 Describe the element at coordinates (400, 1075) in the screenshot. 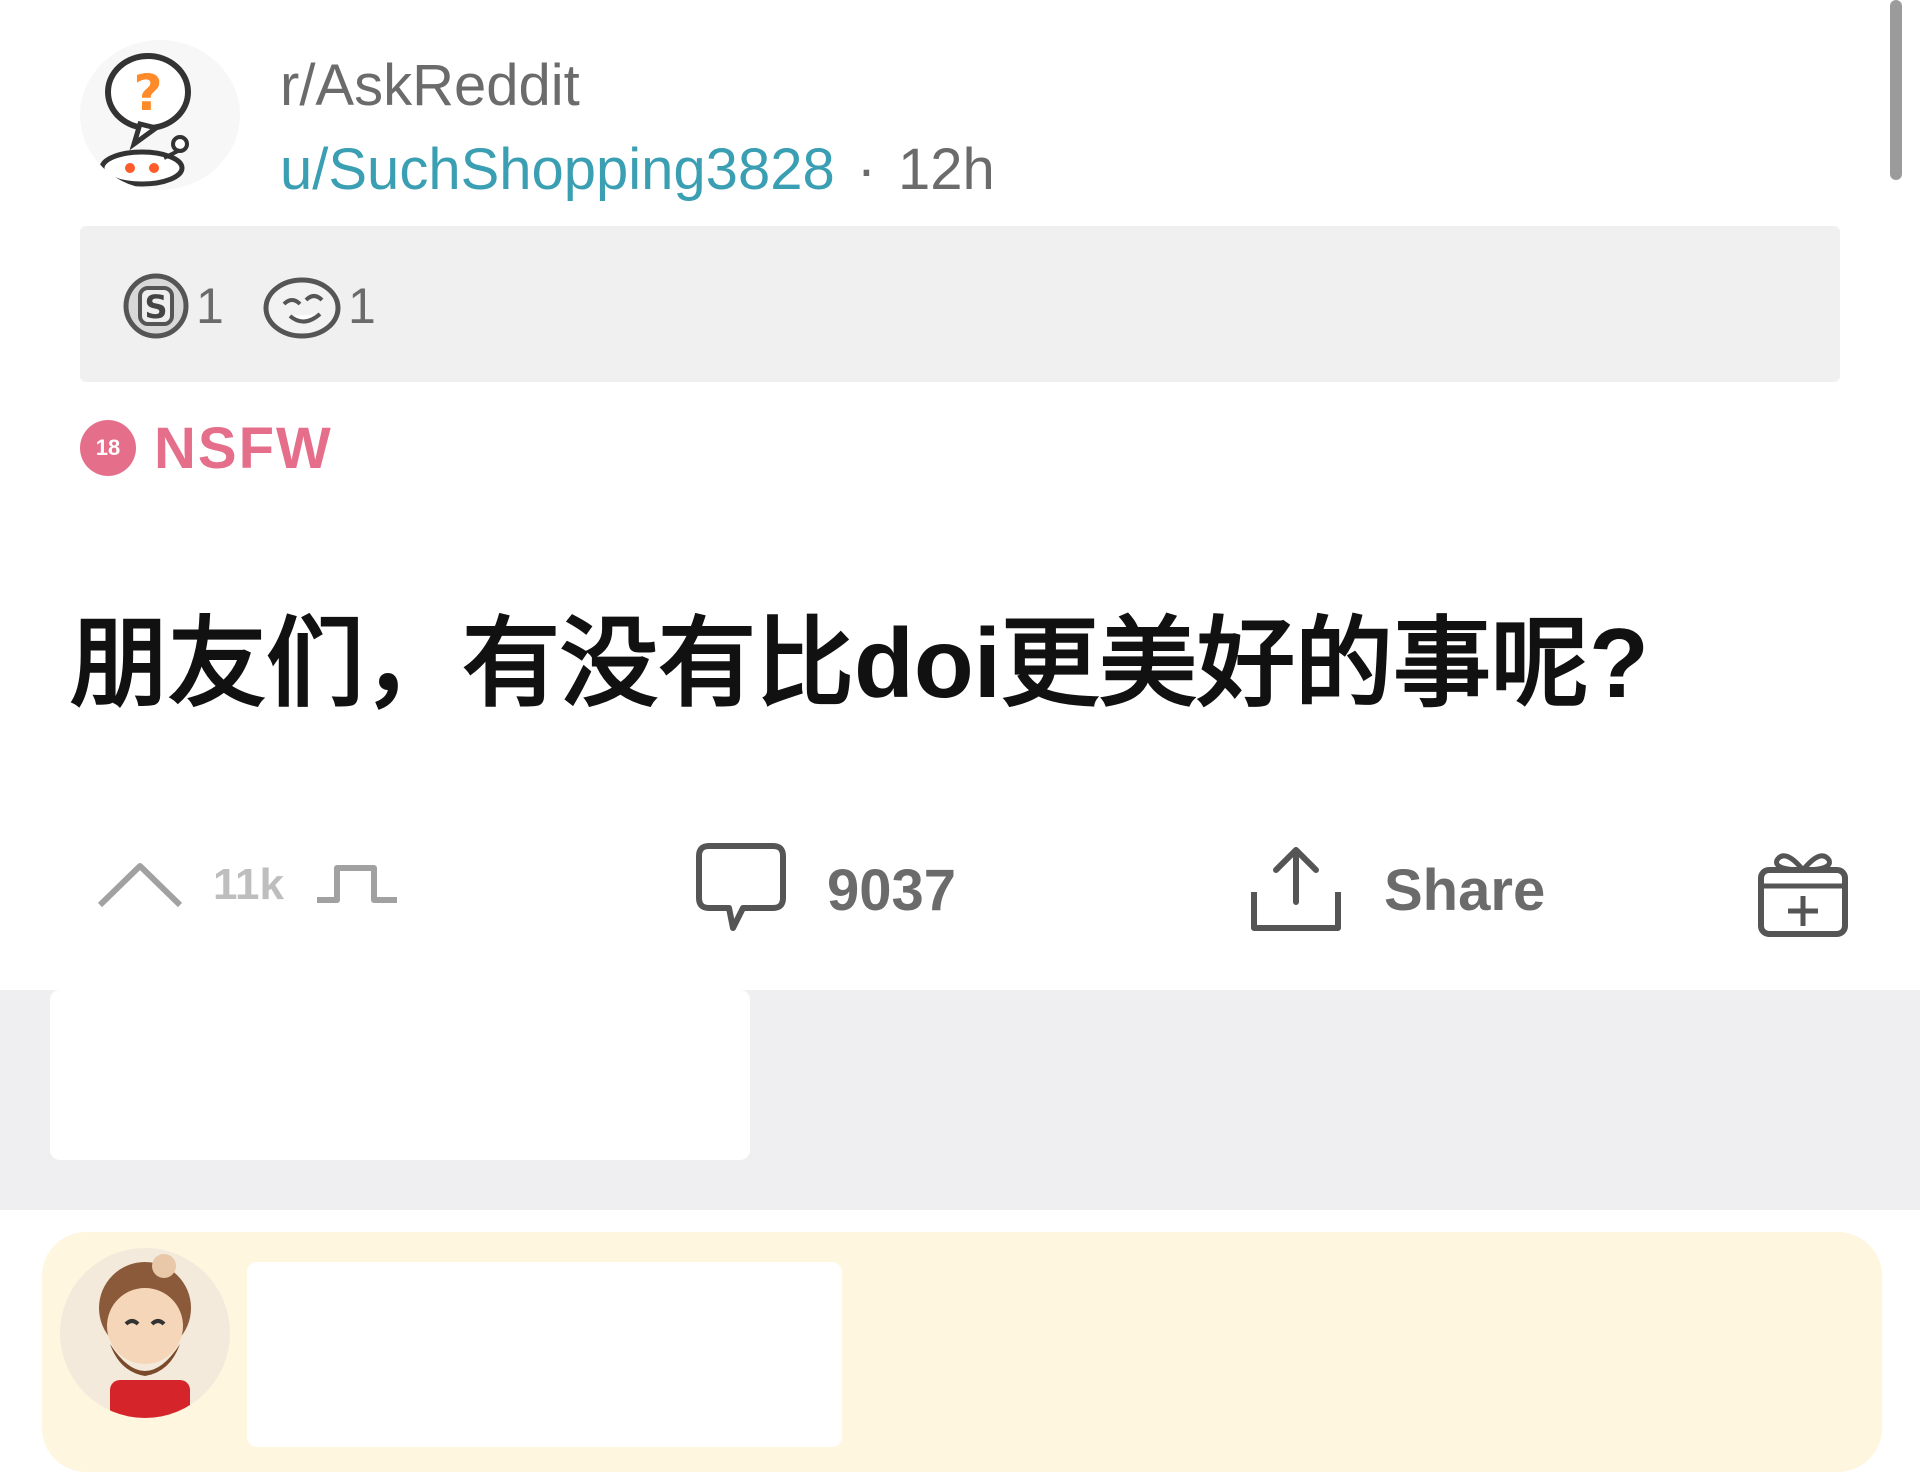

I see `redacted-area` at that location.